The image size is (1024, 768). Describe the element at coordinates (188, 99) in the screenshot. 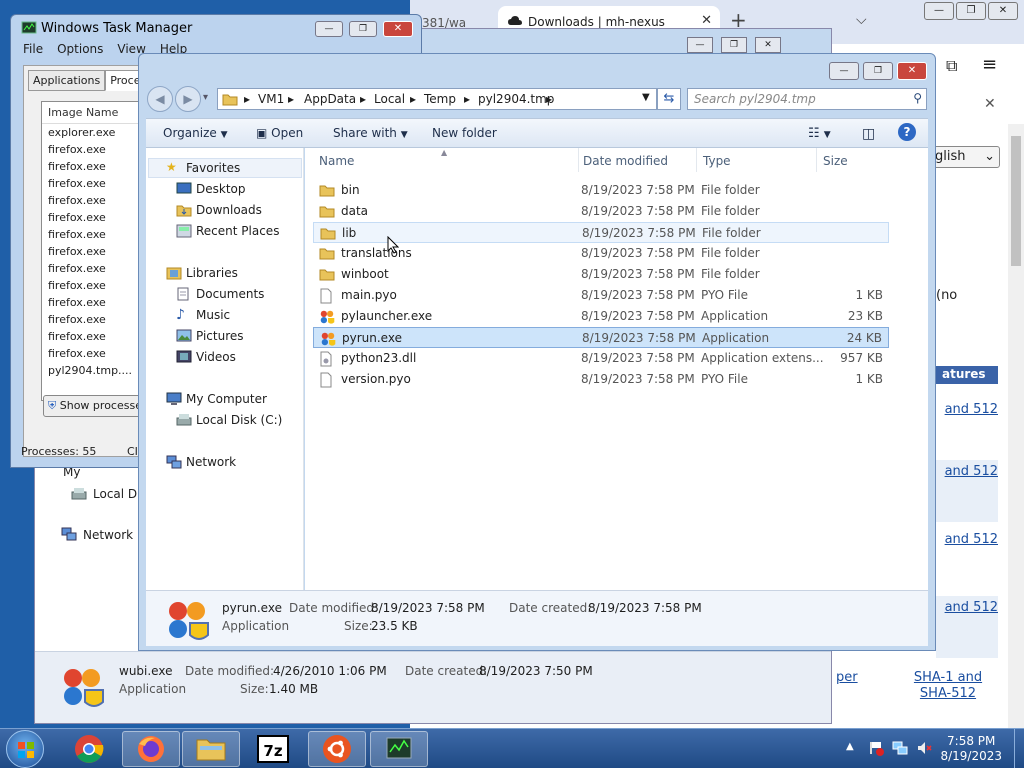

I see `forward-button: ▶` at that location.